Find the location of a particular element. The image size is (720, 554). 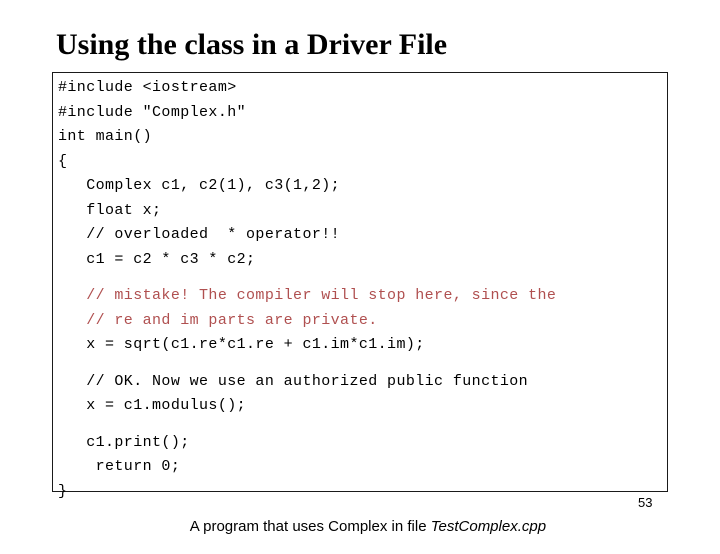

code-line: #include <iostream> is located at coordinates (147, 87).